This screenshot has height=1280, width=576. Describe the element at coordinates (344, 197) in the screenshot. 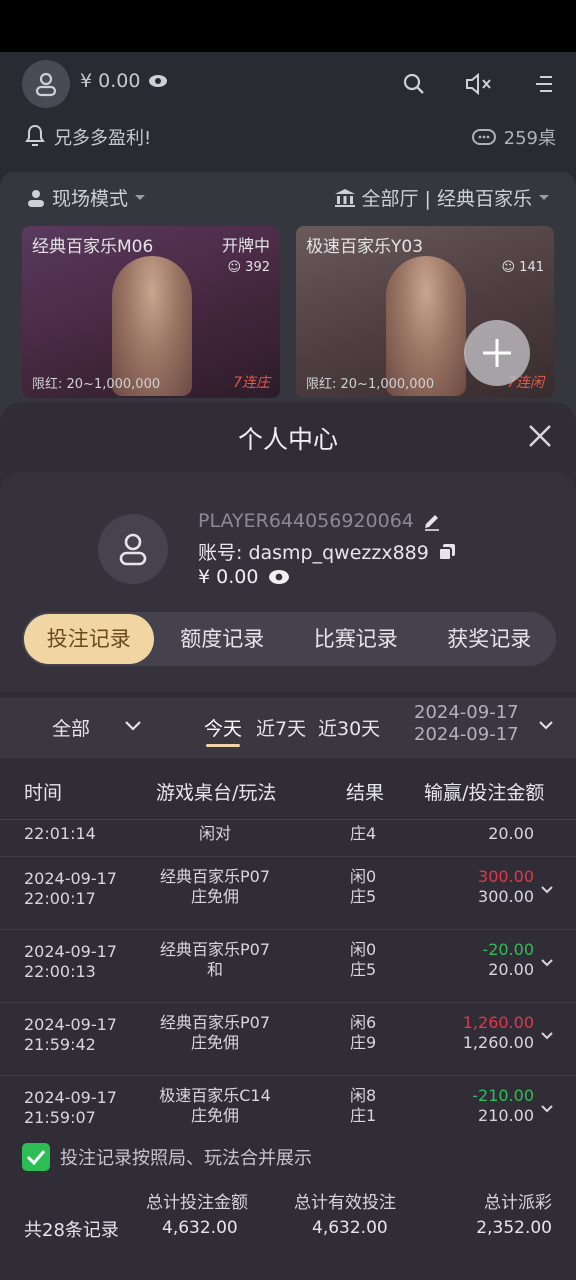

I see `bank-icon` at that location.